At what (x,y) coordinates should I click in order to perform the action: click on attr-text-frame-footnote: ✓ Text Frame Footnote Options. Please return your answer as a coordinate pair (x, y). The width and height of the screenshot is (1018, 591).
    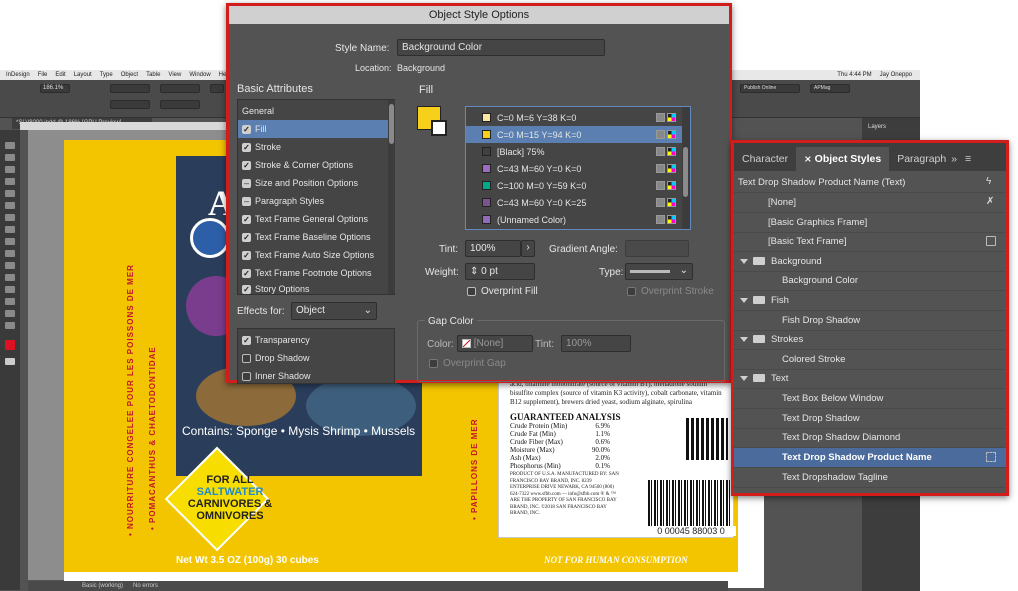
    Looking at the image, I should click on (316, 273).